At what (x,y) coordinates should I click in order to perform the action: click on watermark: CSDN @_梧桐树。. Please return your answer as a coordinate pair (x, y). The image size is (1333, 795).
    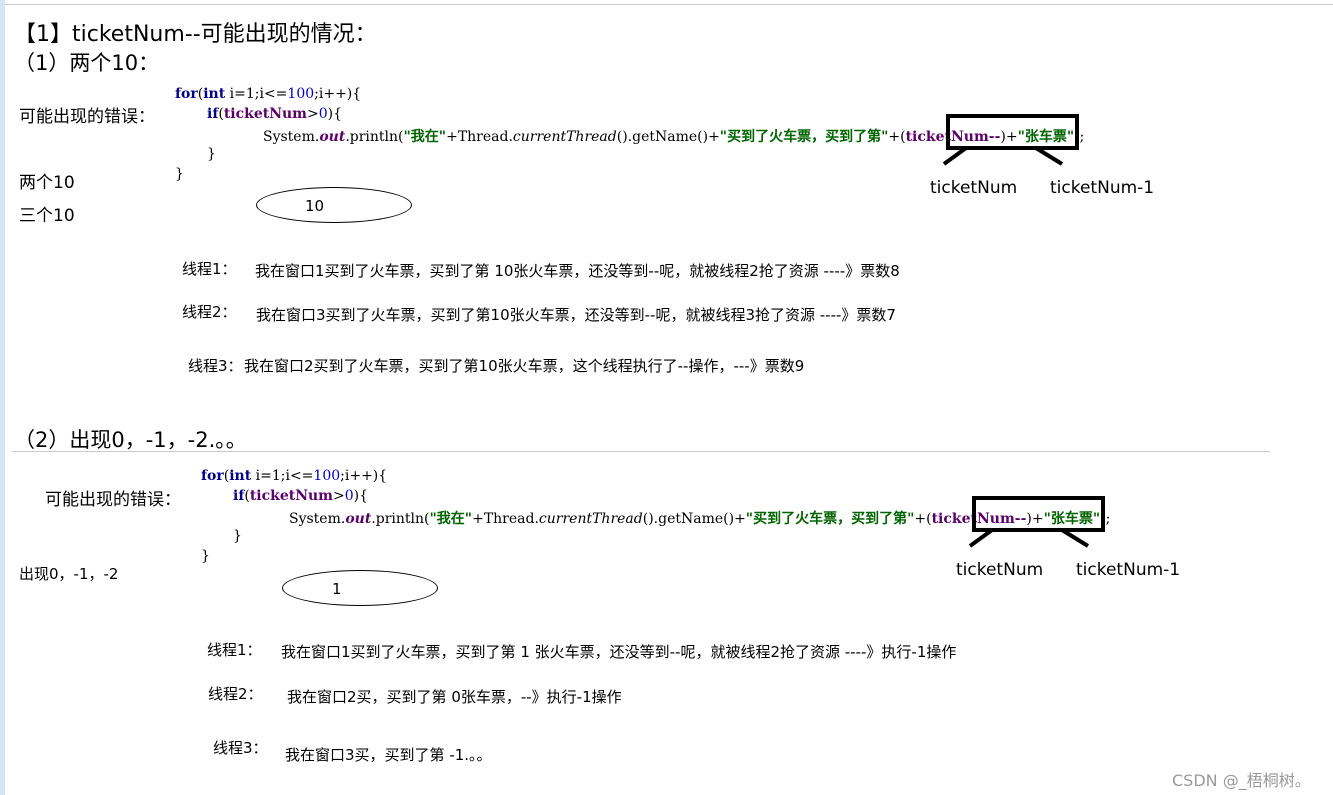
    Looking at the image, I should click on (1241, 780).